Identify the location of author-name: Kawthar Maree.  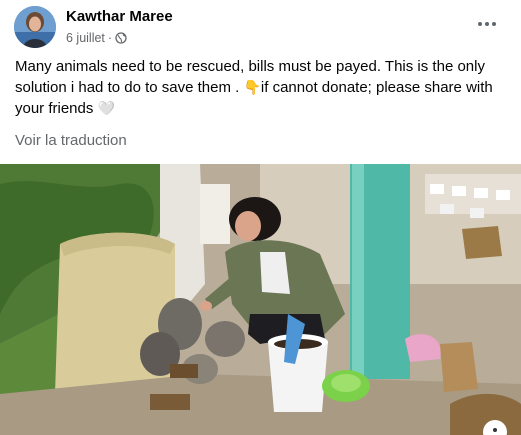
(119, 16).